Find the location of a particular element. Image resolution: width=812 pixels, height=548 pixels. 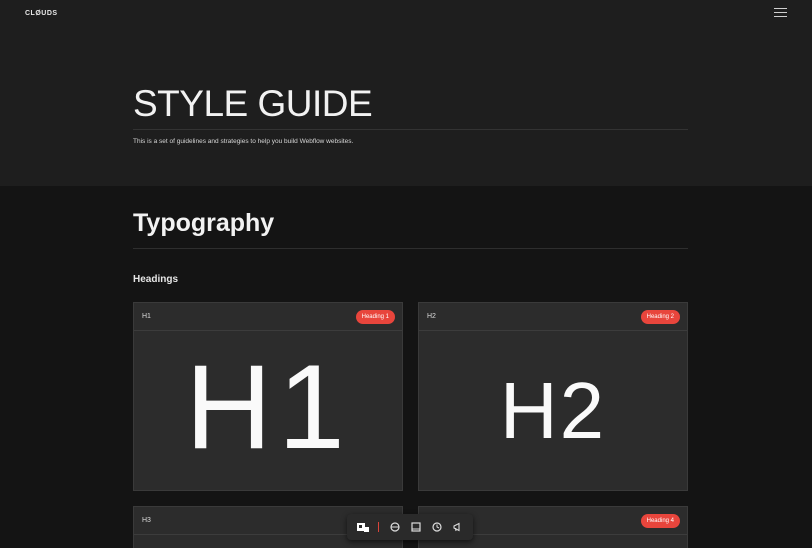

heading-badge: Heading 4 is located at coordinates (660, 521).